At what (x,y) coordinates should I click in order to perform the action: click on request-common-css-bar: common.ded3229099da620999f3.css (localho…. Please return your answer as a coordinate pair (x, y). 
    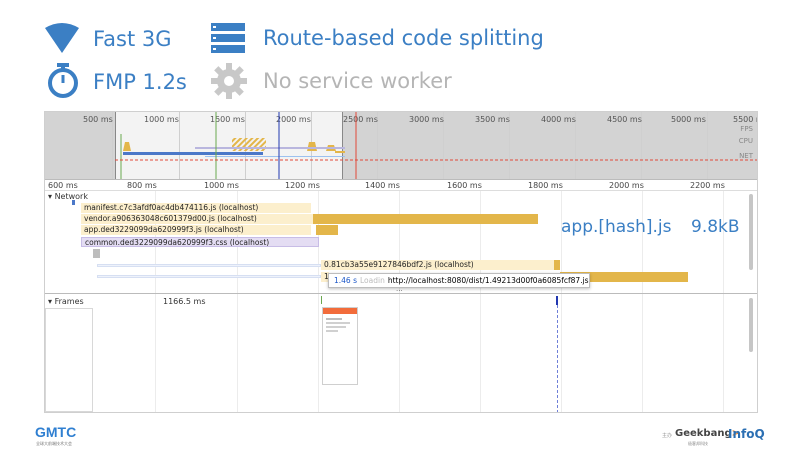
    Looking at the image, I should click on (200, 242).